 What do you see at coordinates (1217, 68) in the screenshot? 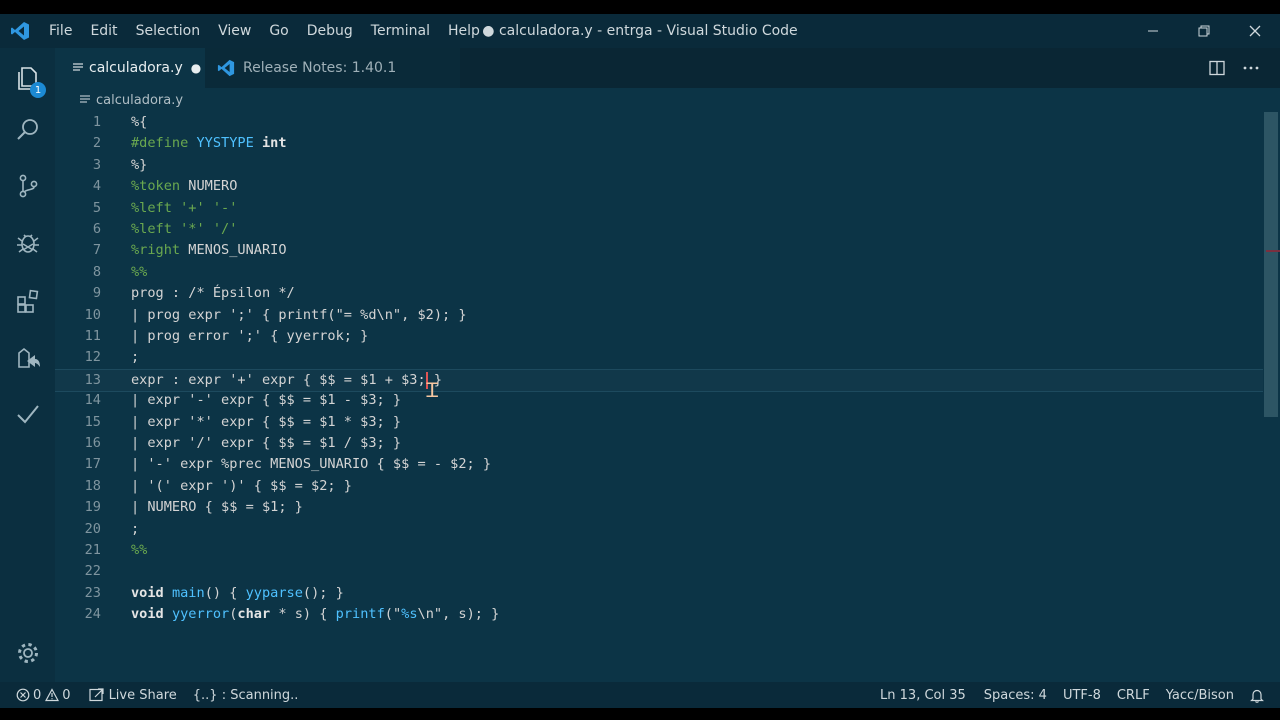
I see `split-editor-icon` at bounding box center [1217, 68].